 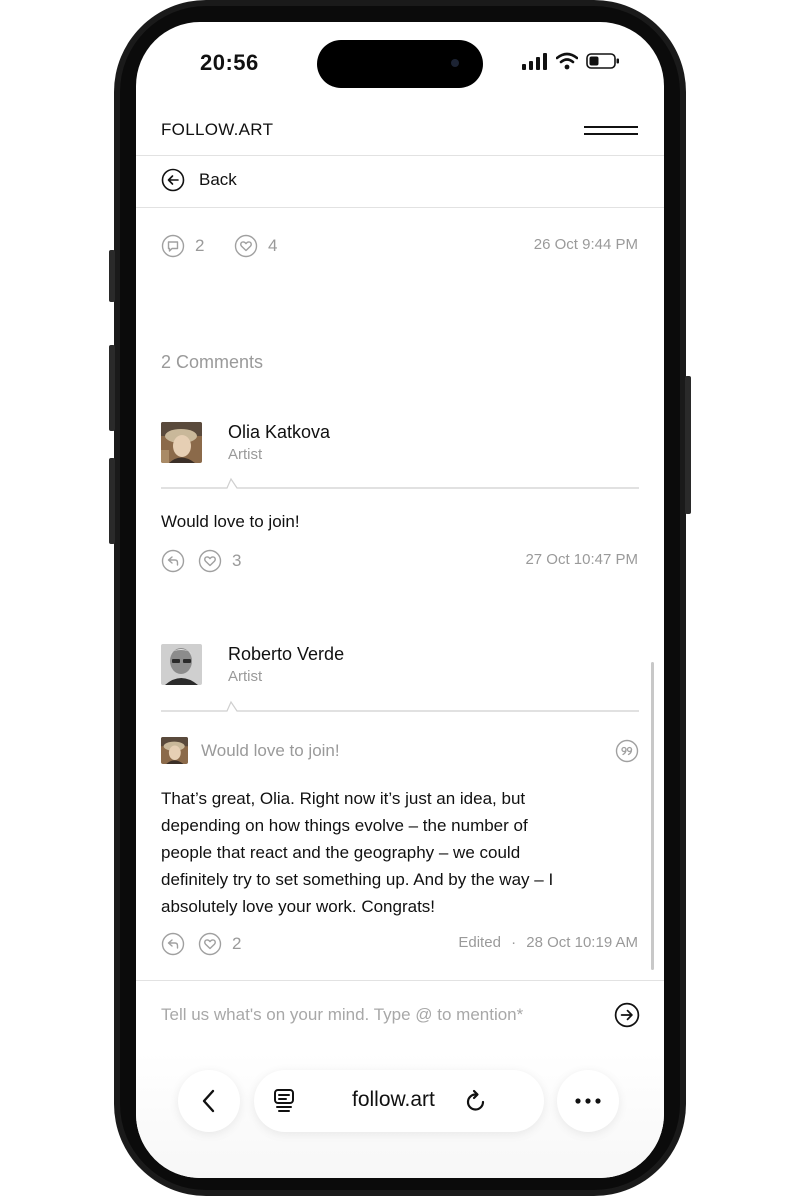 I want to click on browser-toolbar: follow.art, so click(x=400, y=1115).